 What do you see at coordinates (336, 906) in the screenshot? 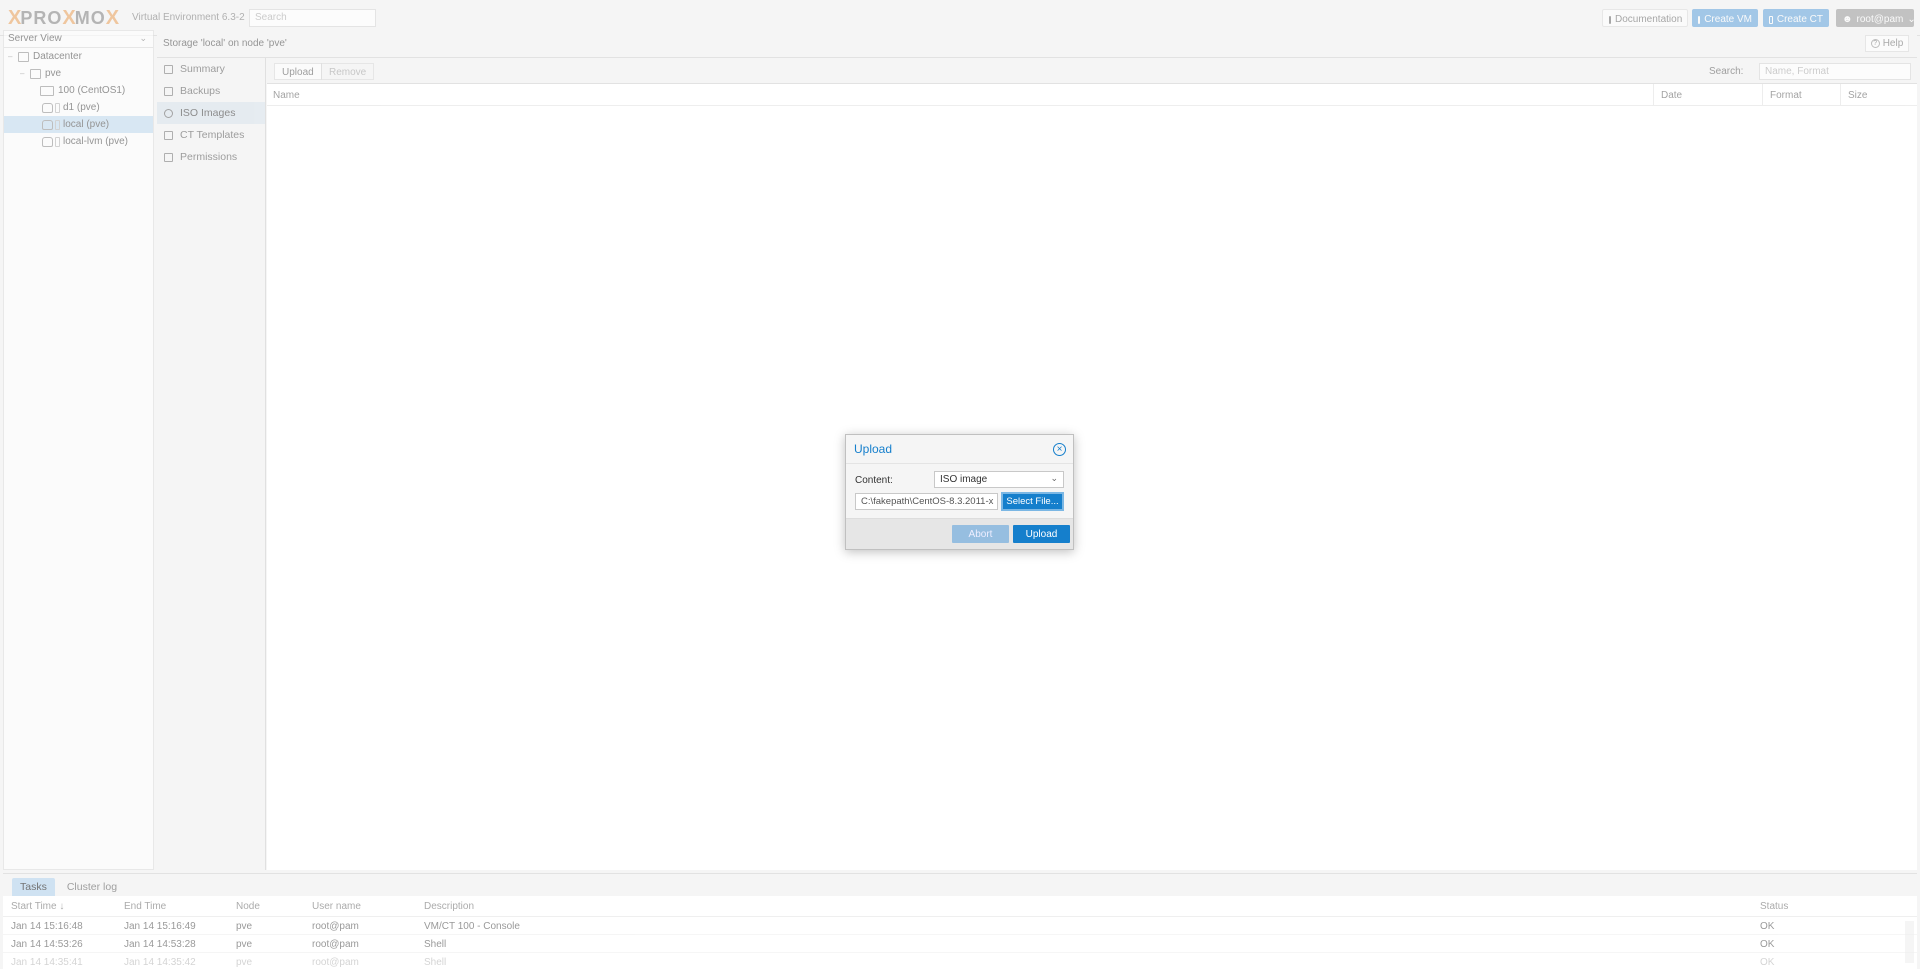
I see `column-user: User name` at bounding box center [336, 906].